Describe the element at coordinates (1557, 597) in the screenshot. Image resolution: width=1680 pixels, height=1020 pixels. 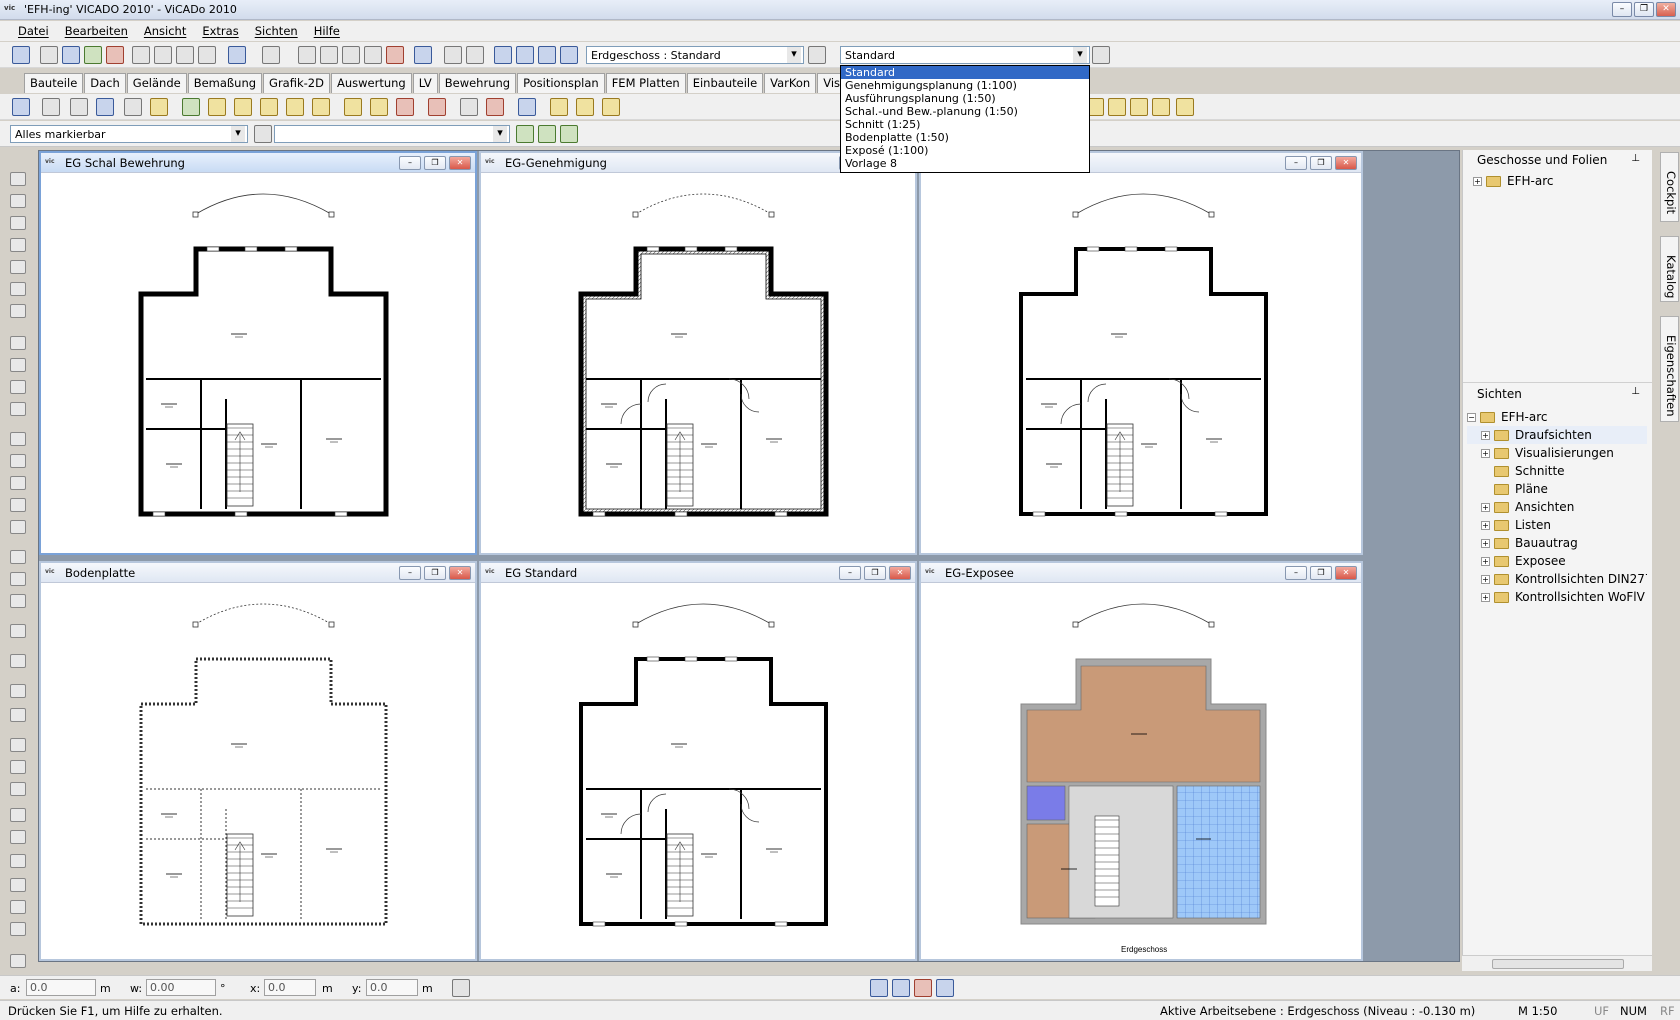
I see `tree-item-kontrollsichten-woflv: + Kontrollsichten WoFlV` at that location.